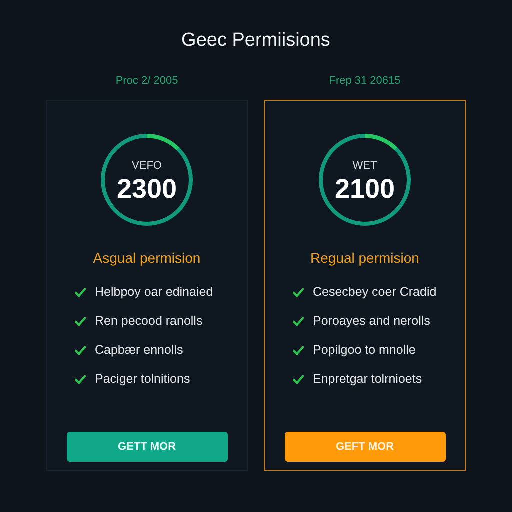 Image resolution: width=512 pixels, height=512 pixels. What do you see at coordinates (364, 350) in the screenshot?
I see `feature-text: Popilgoo to mnolle` at bounding box center [364, 350].